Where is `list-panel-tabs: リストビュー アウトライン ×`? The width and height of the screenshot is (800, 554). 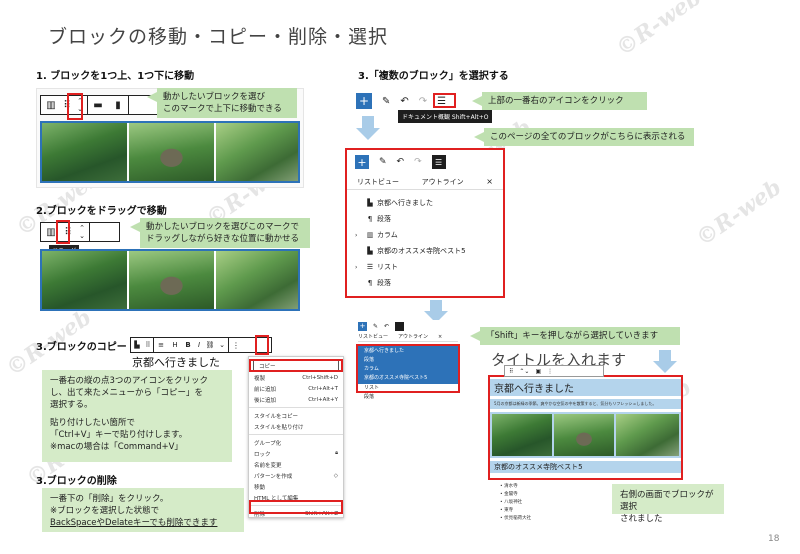
list-panel-tabs: リストビュー アウトライン × is located at coordinates (425, 182).